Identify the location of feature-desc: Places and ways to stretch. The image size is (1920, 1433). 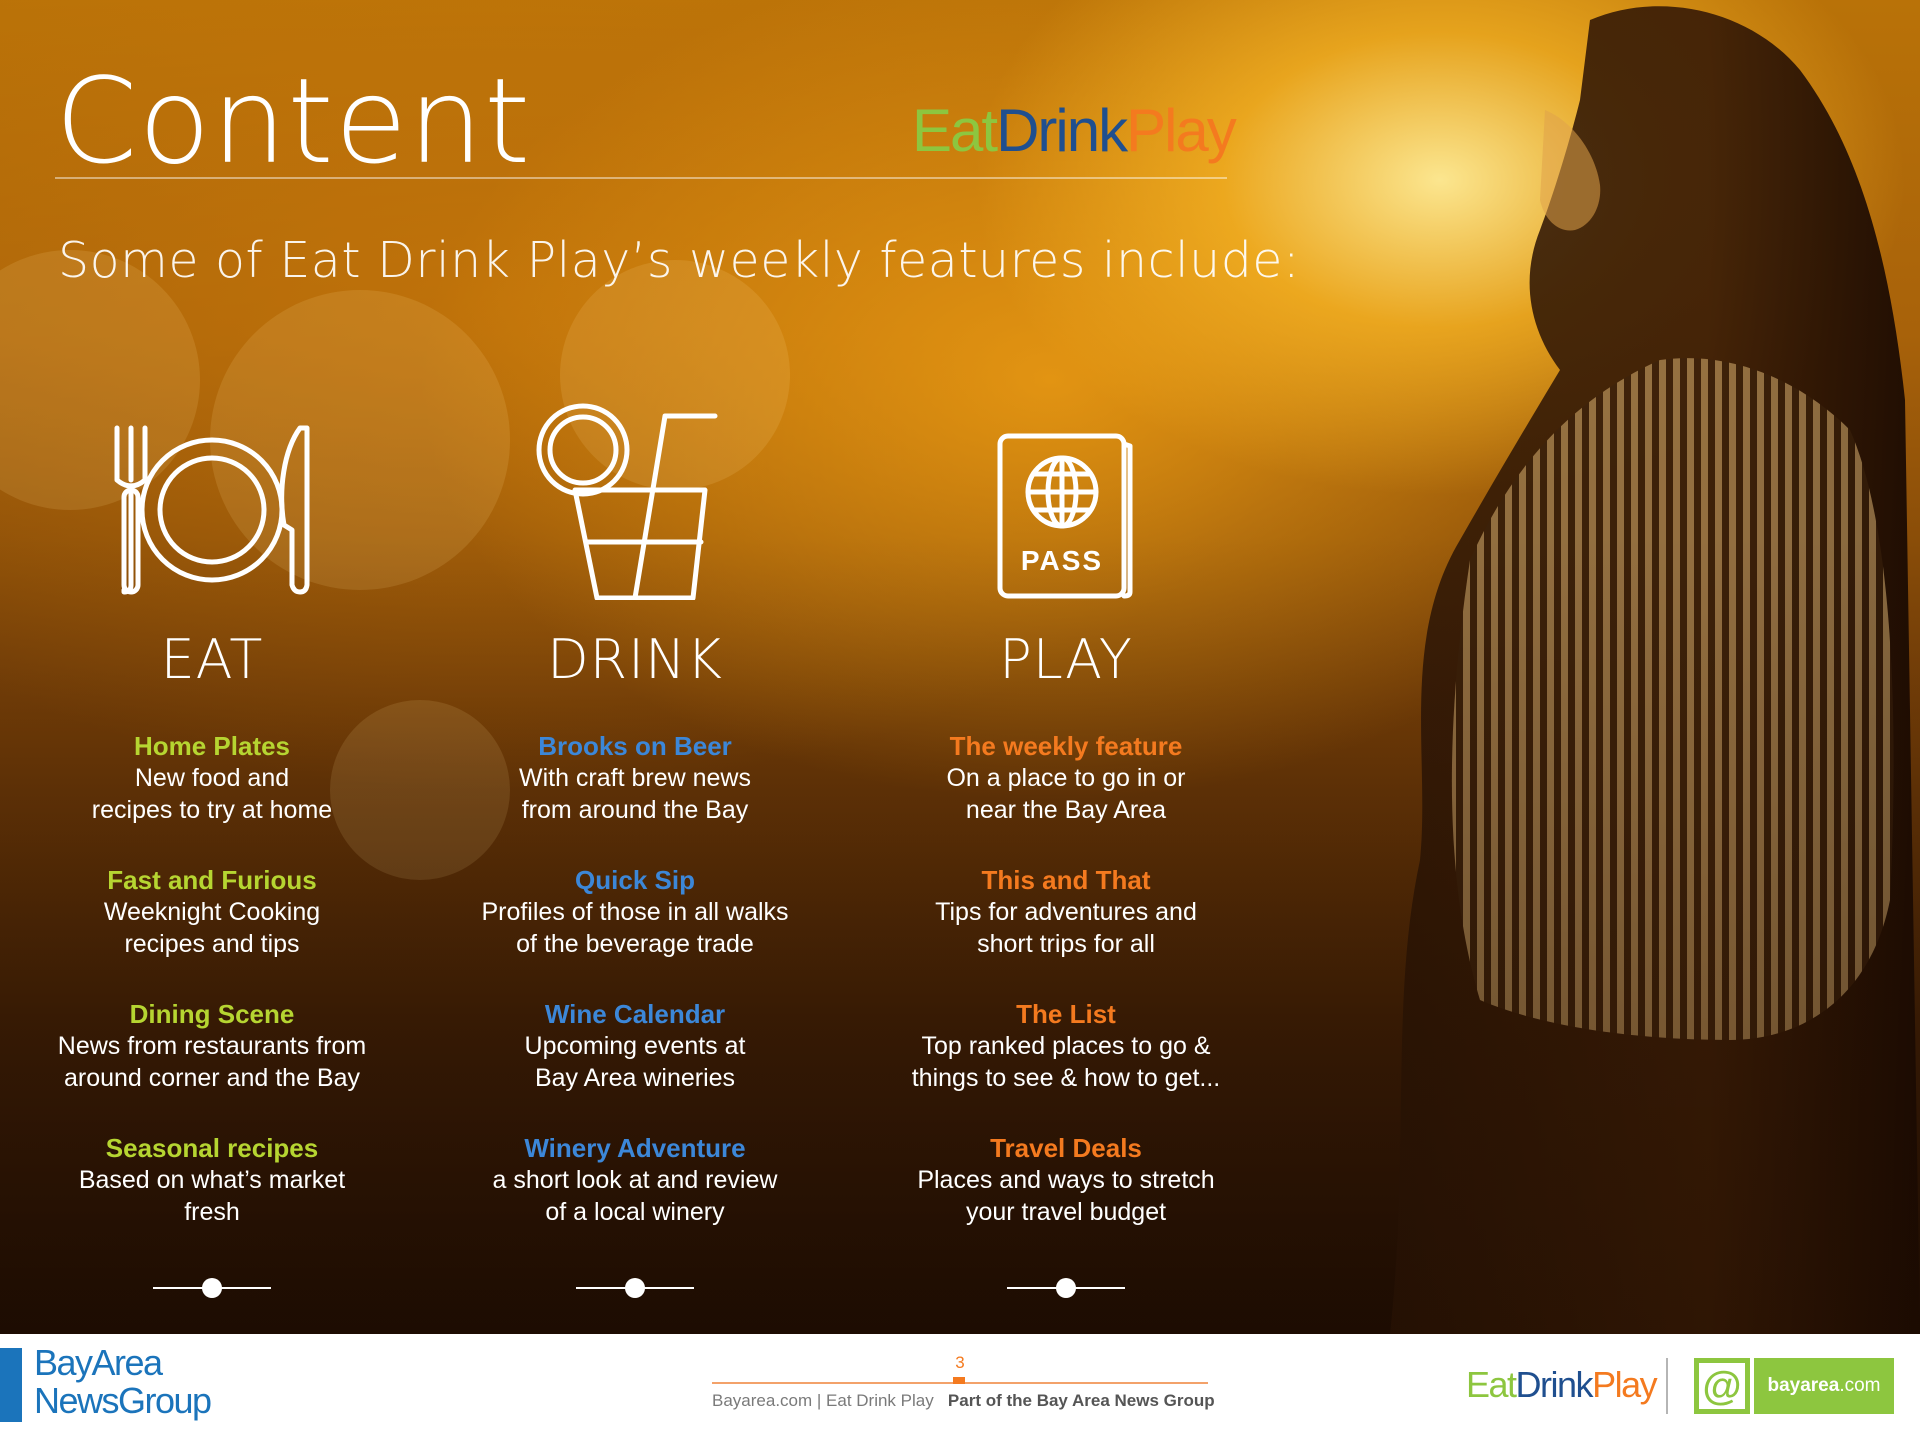
(1066, 1180).